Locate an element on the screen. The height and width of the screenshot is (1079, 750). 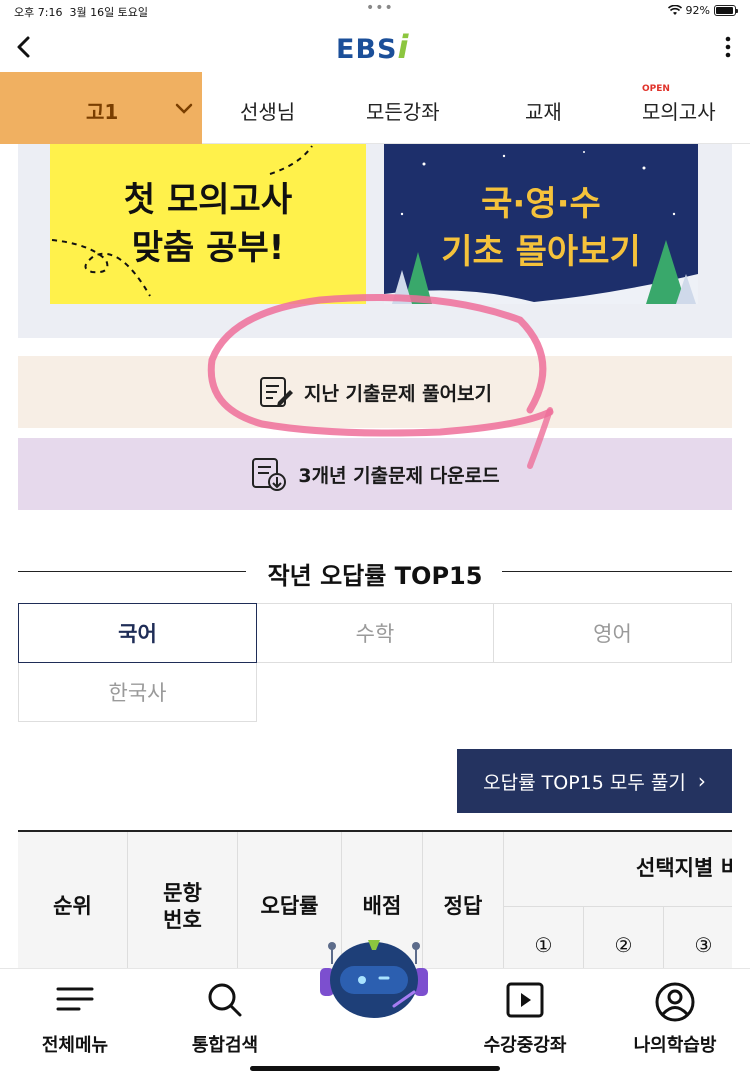
tab-my-courses-label: 수강중강좌 is located at coordinates (525, 1045).